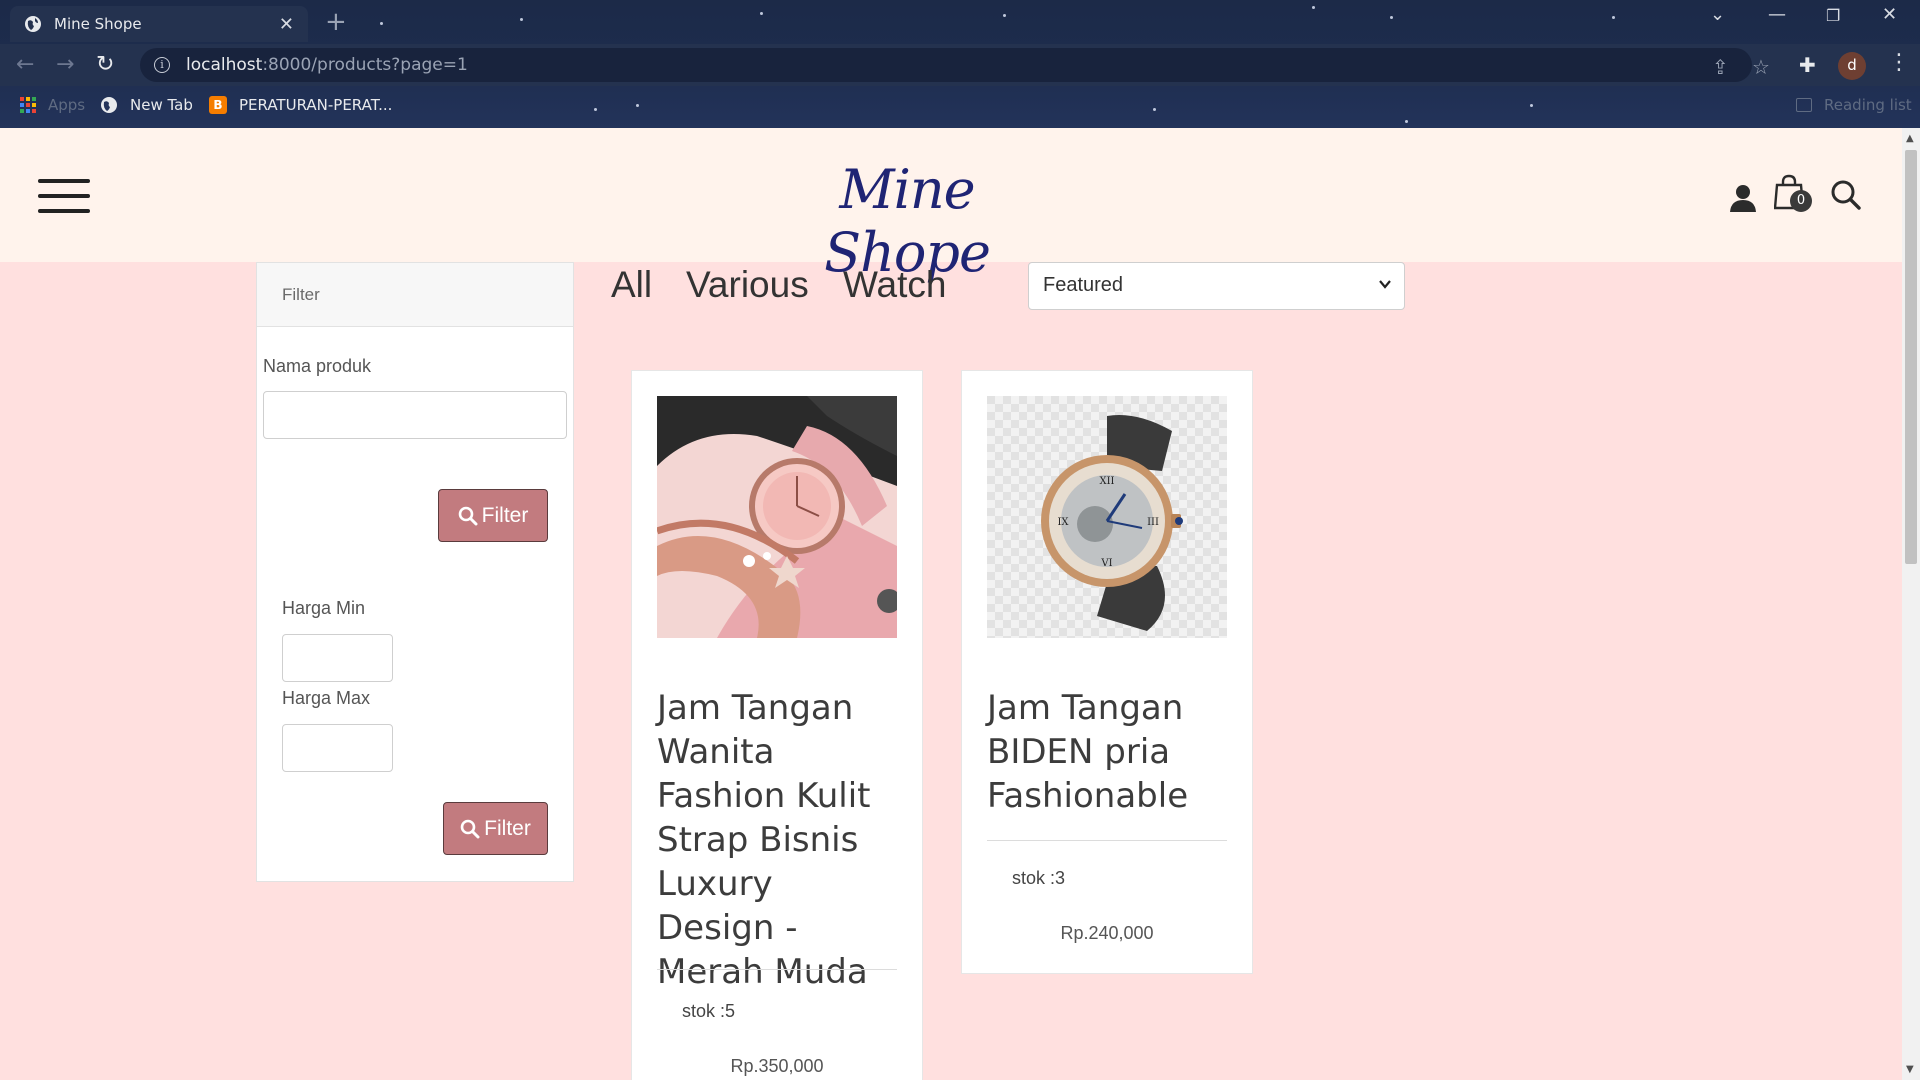  Describe the element at coordinates (1720, 67) in the screenshot. I see `share-icon: ⇪` at that location.